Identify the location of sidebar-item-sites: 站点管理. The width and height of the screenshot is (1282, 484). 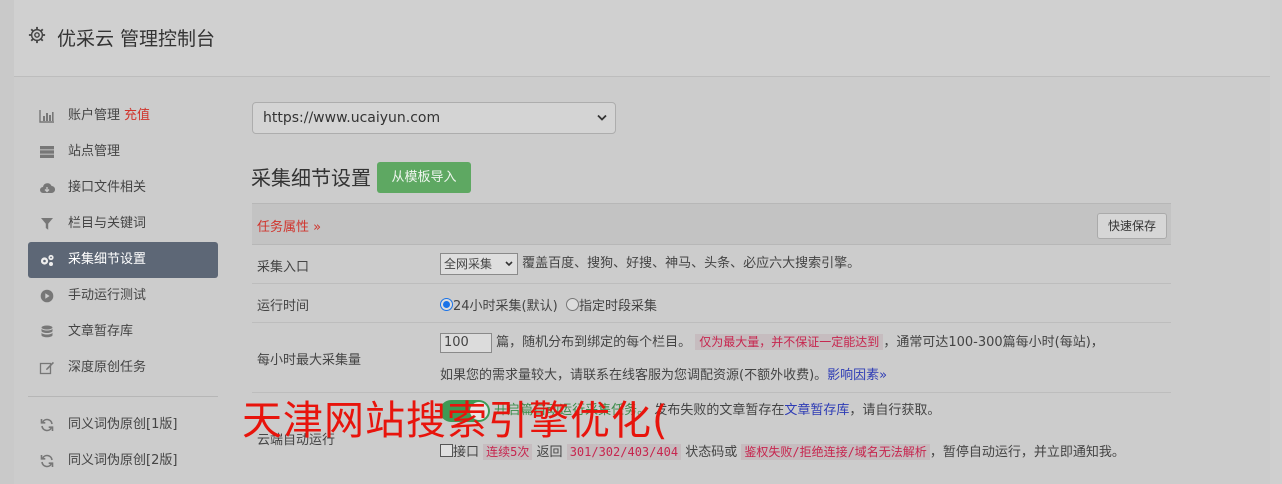
(123, 152).